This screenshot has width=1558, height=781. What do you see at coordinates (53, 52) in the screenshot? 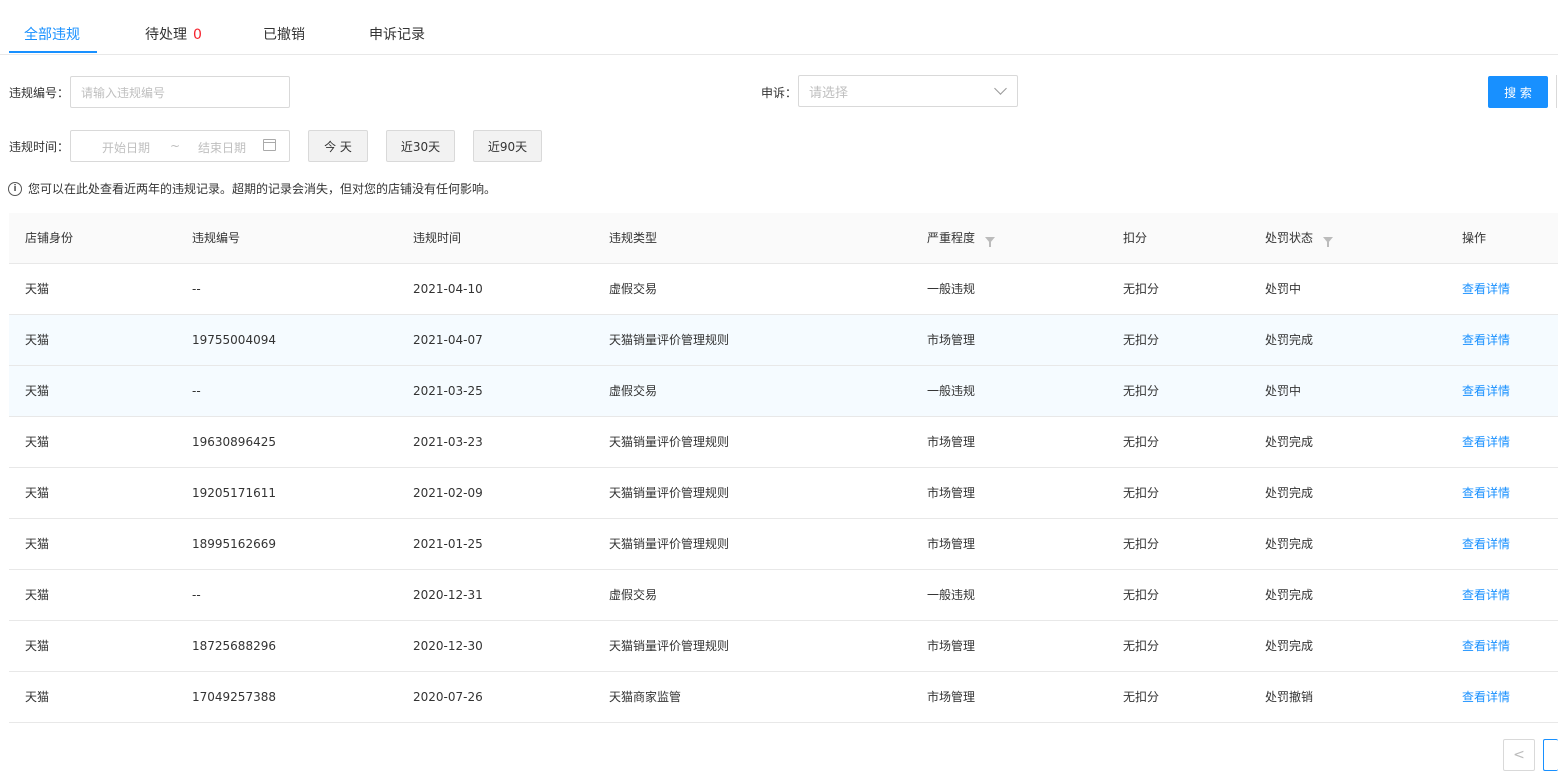
I see `active-tab-indicator` at bounding box center [53, 52].